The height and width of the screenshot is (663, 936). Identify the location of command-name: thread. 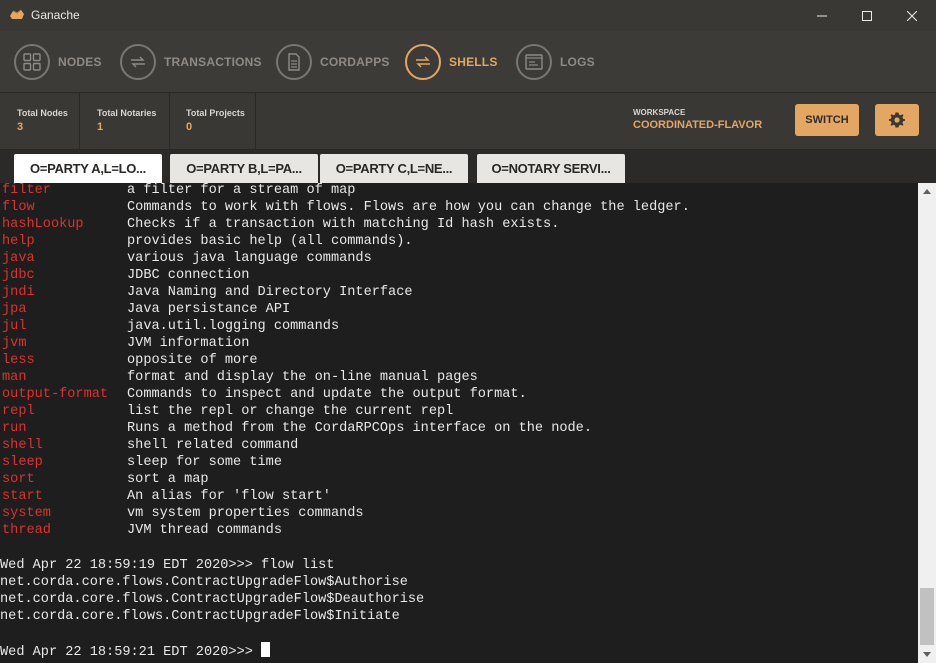
(26, 530).